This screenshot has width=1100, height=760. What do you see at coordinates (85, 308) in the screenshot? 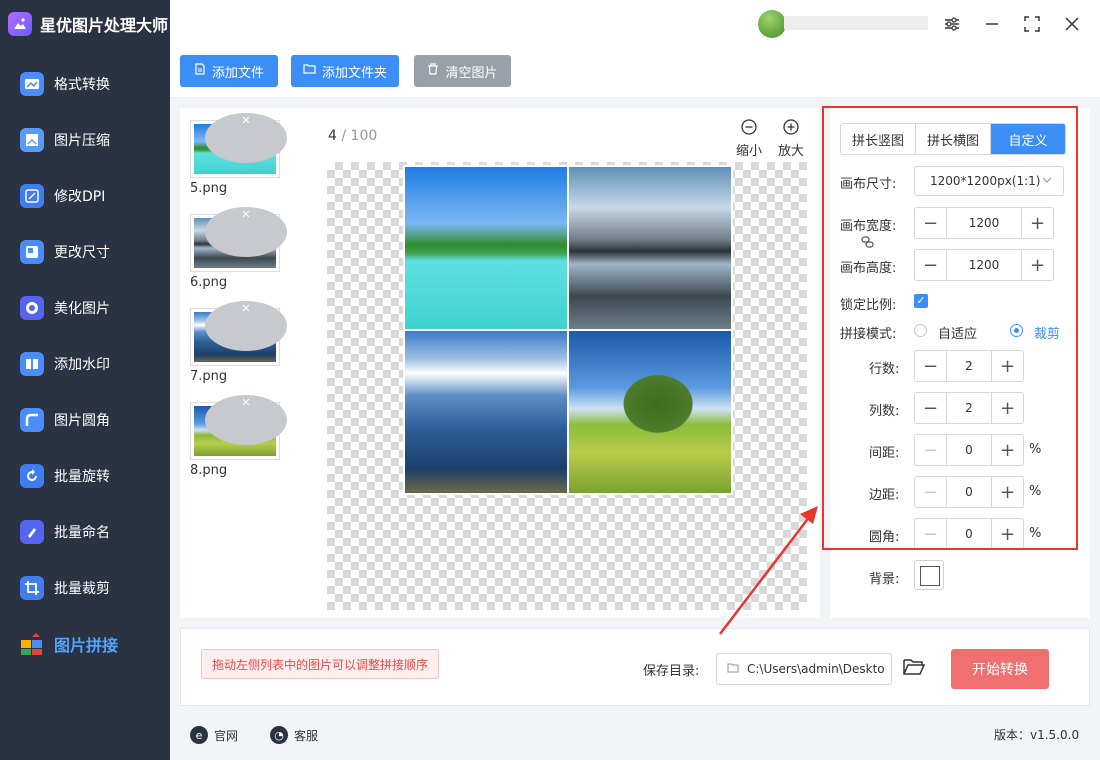
I see `sidebar-item-beautify: 美化图片` at bounding box center [85, 308].